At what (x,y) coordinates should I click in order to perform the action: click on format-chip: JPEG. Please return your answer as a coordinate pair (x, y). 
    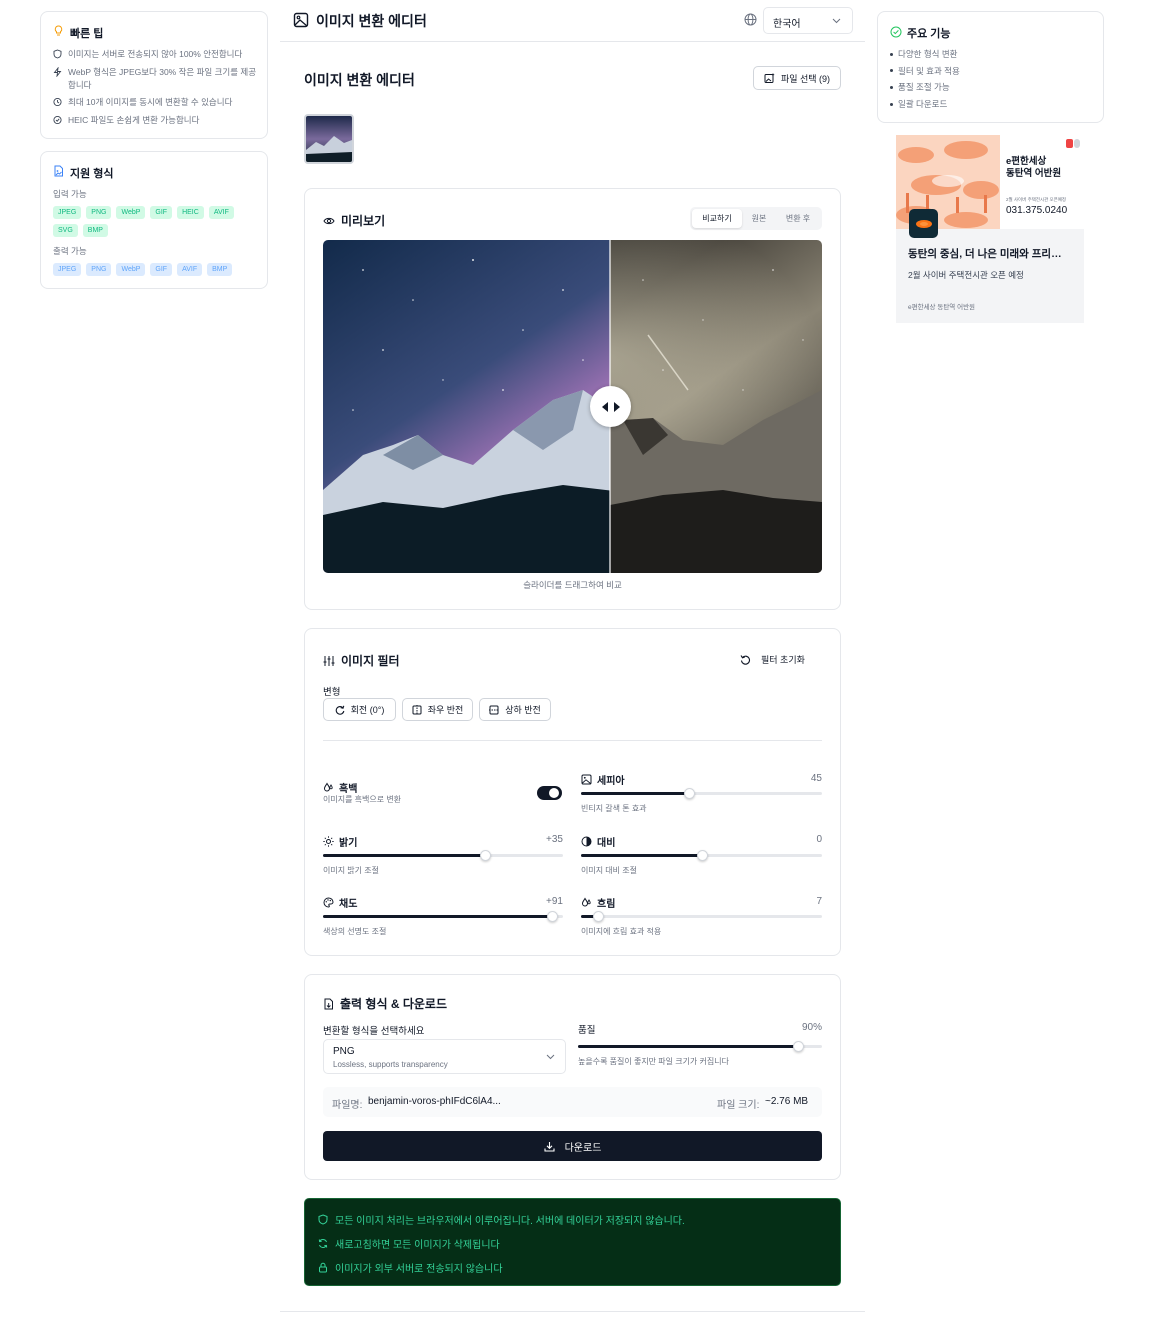
    Looking at the image, I should click on (67, 269).